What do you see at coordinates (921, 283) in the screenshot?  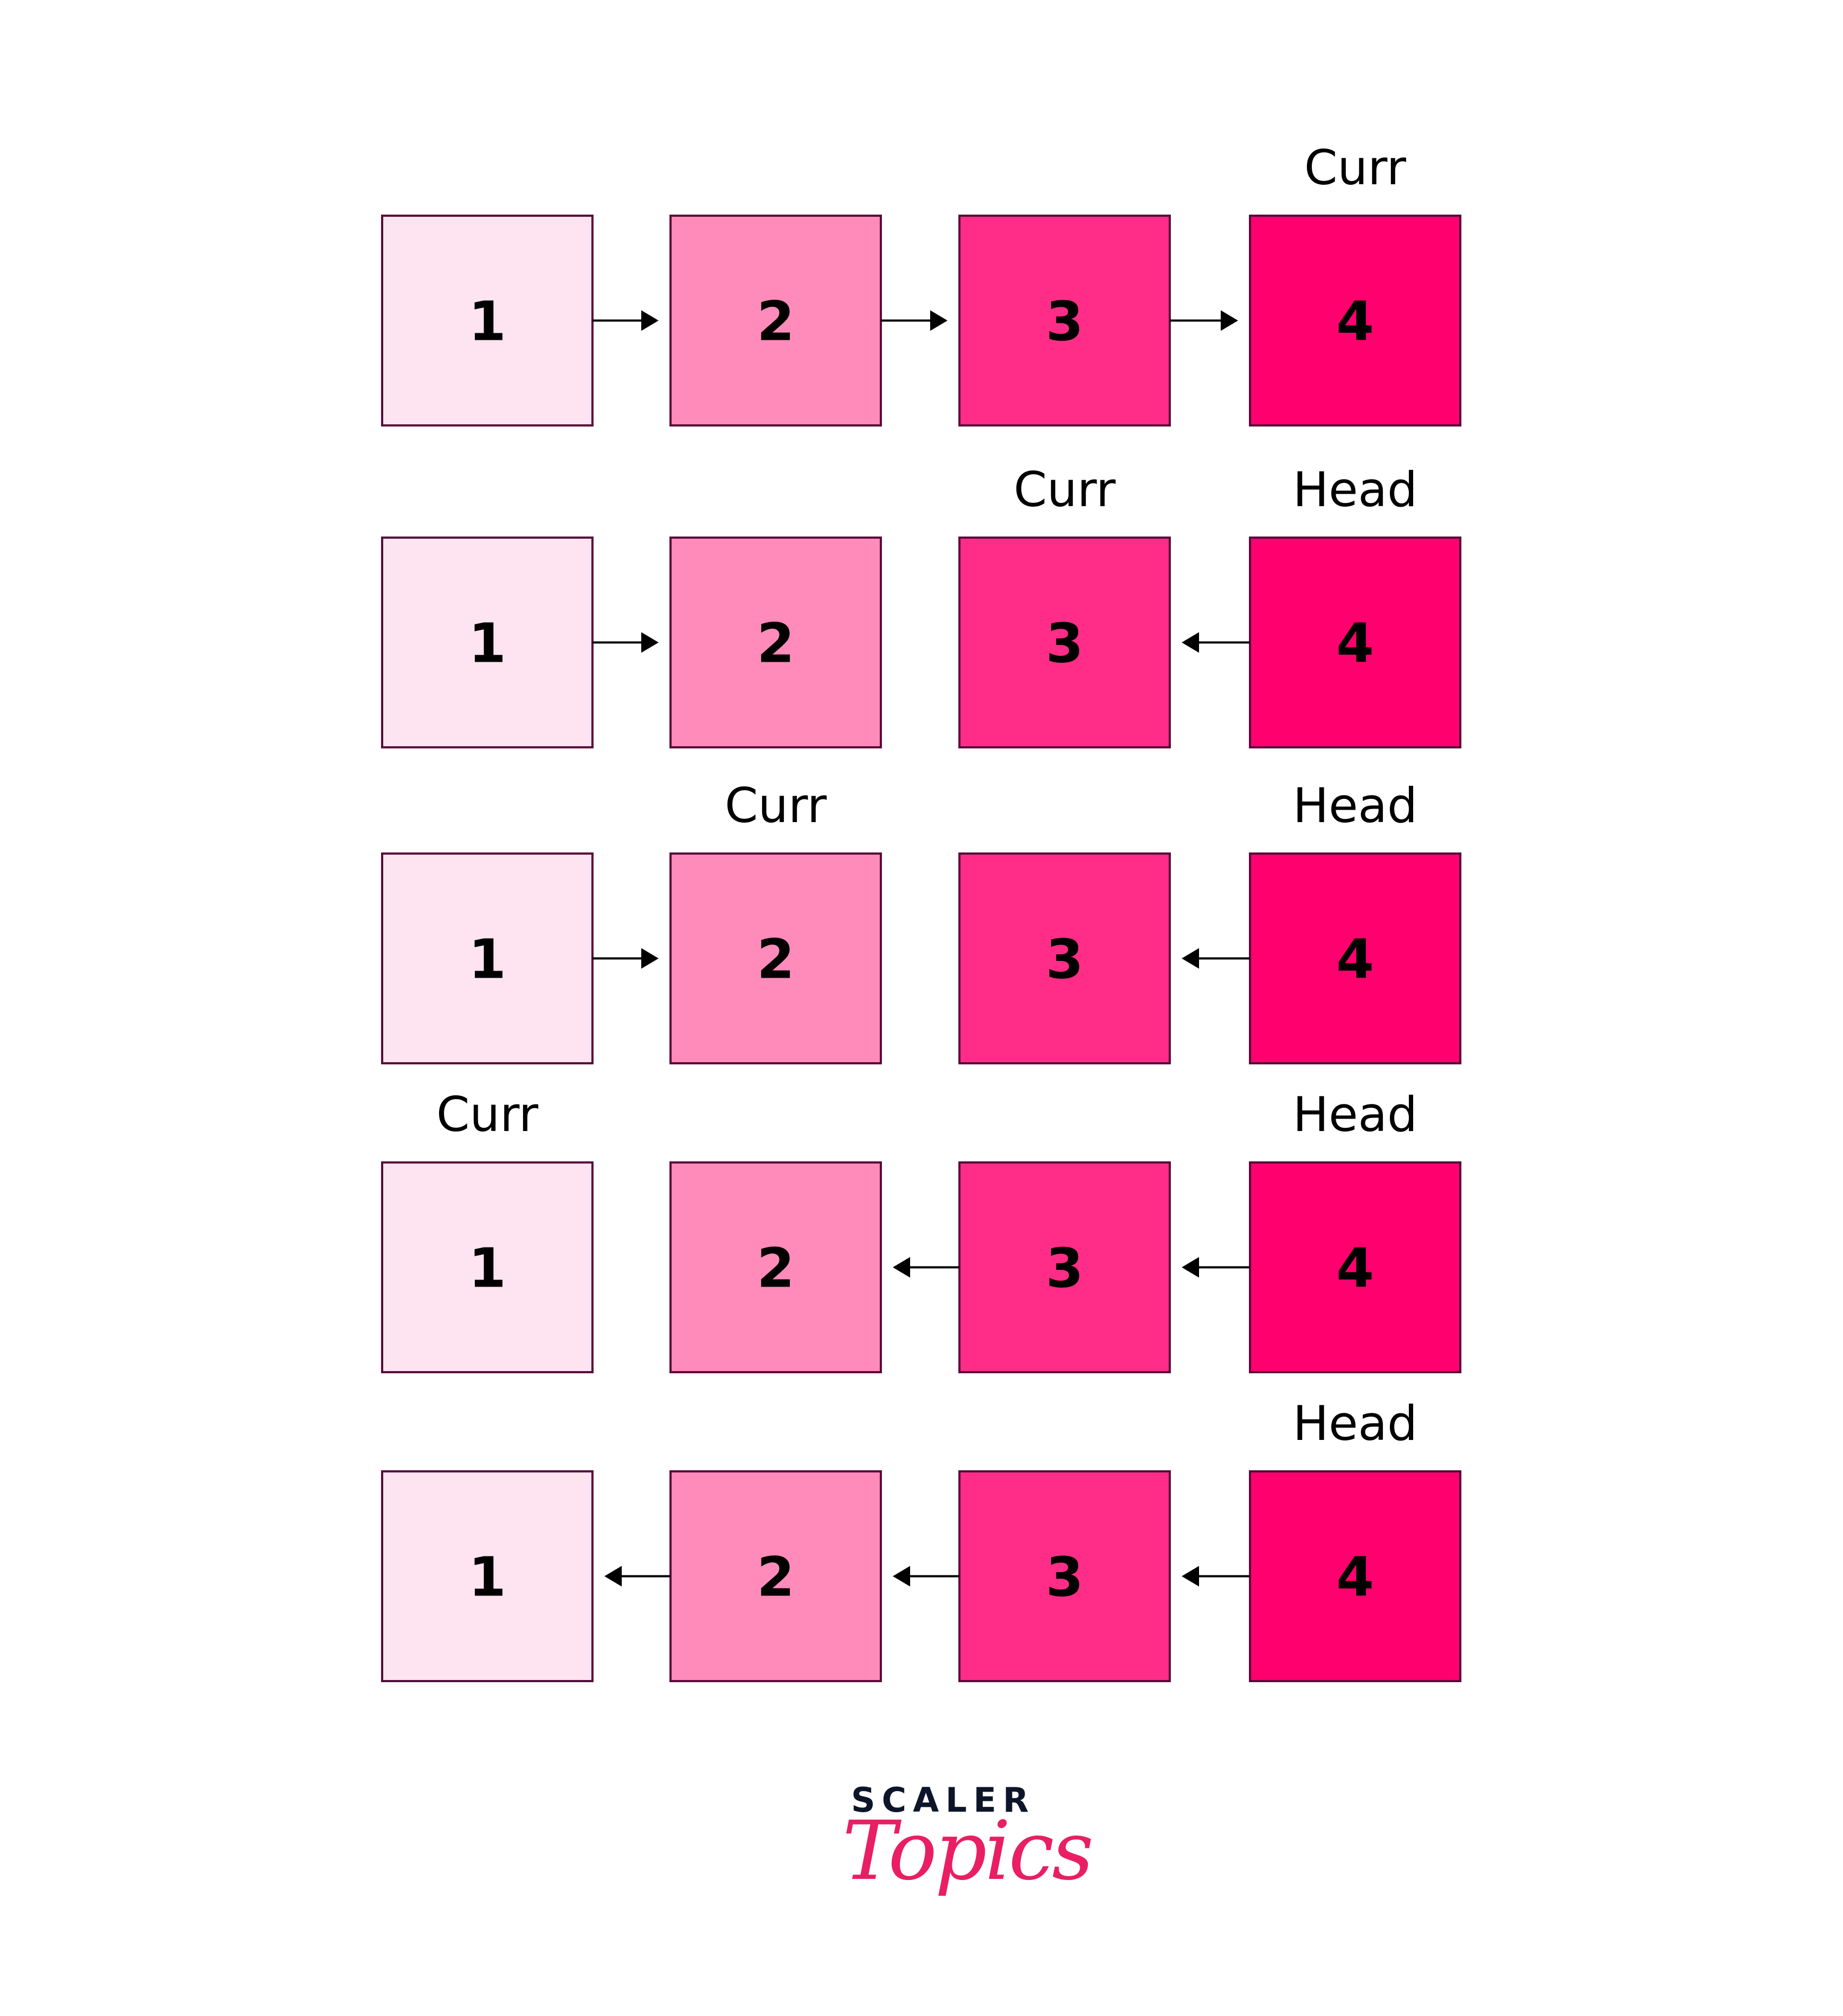 I see `list-state-row-1: 1 2 3 4 Curr` at bounding box center [921, 283].